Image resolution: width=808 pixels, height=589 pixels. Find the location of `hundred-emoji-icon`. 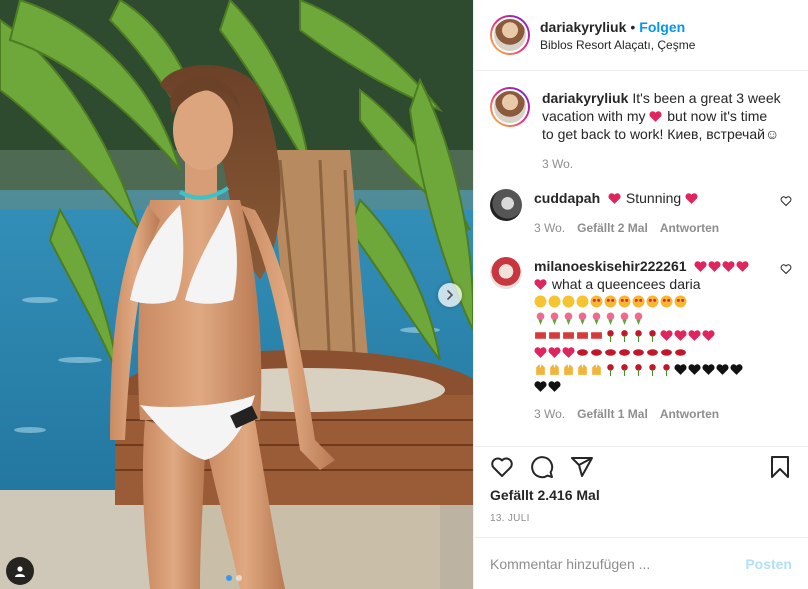

hundred-emoji-icon is located at coordinates (569, 335).